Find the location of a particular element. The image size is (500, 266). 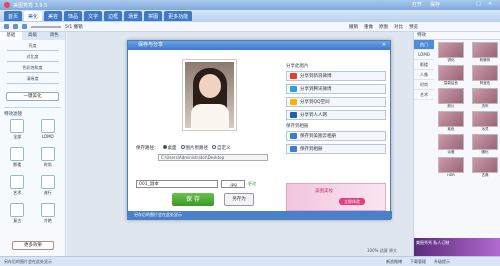

one-key-beautify-button: 一键美化 is located at coordinates (32, 96).